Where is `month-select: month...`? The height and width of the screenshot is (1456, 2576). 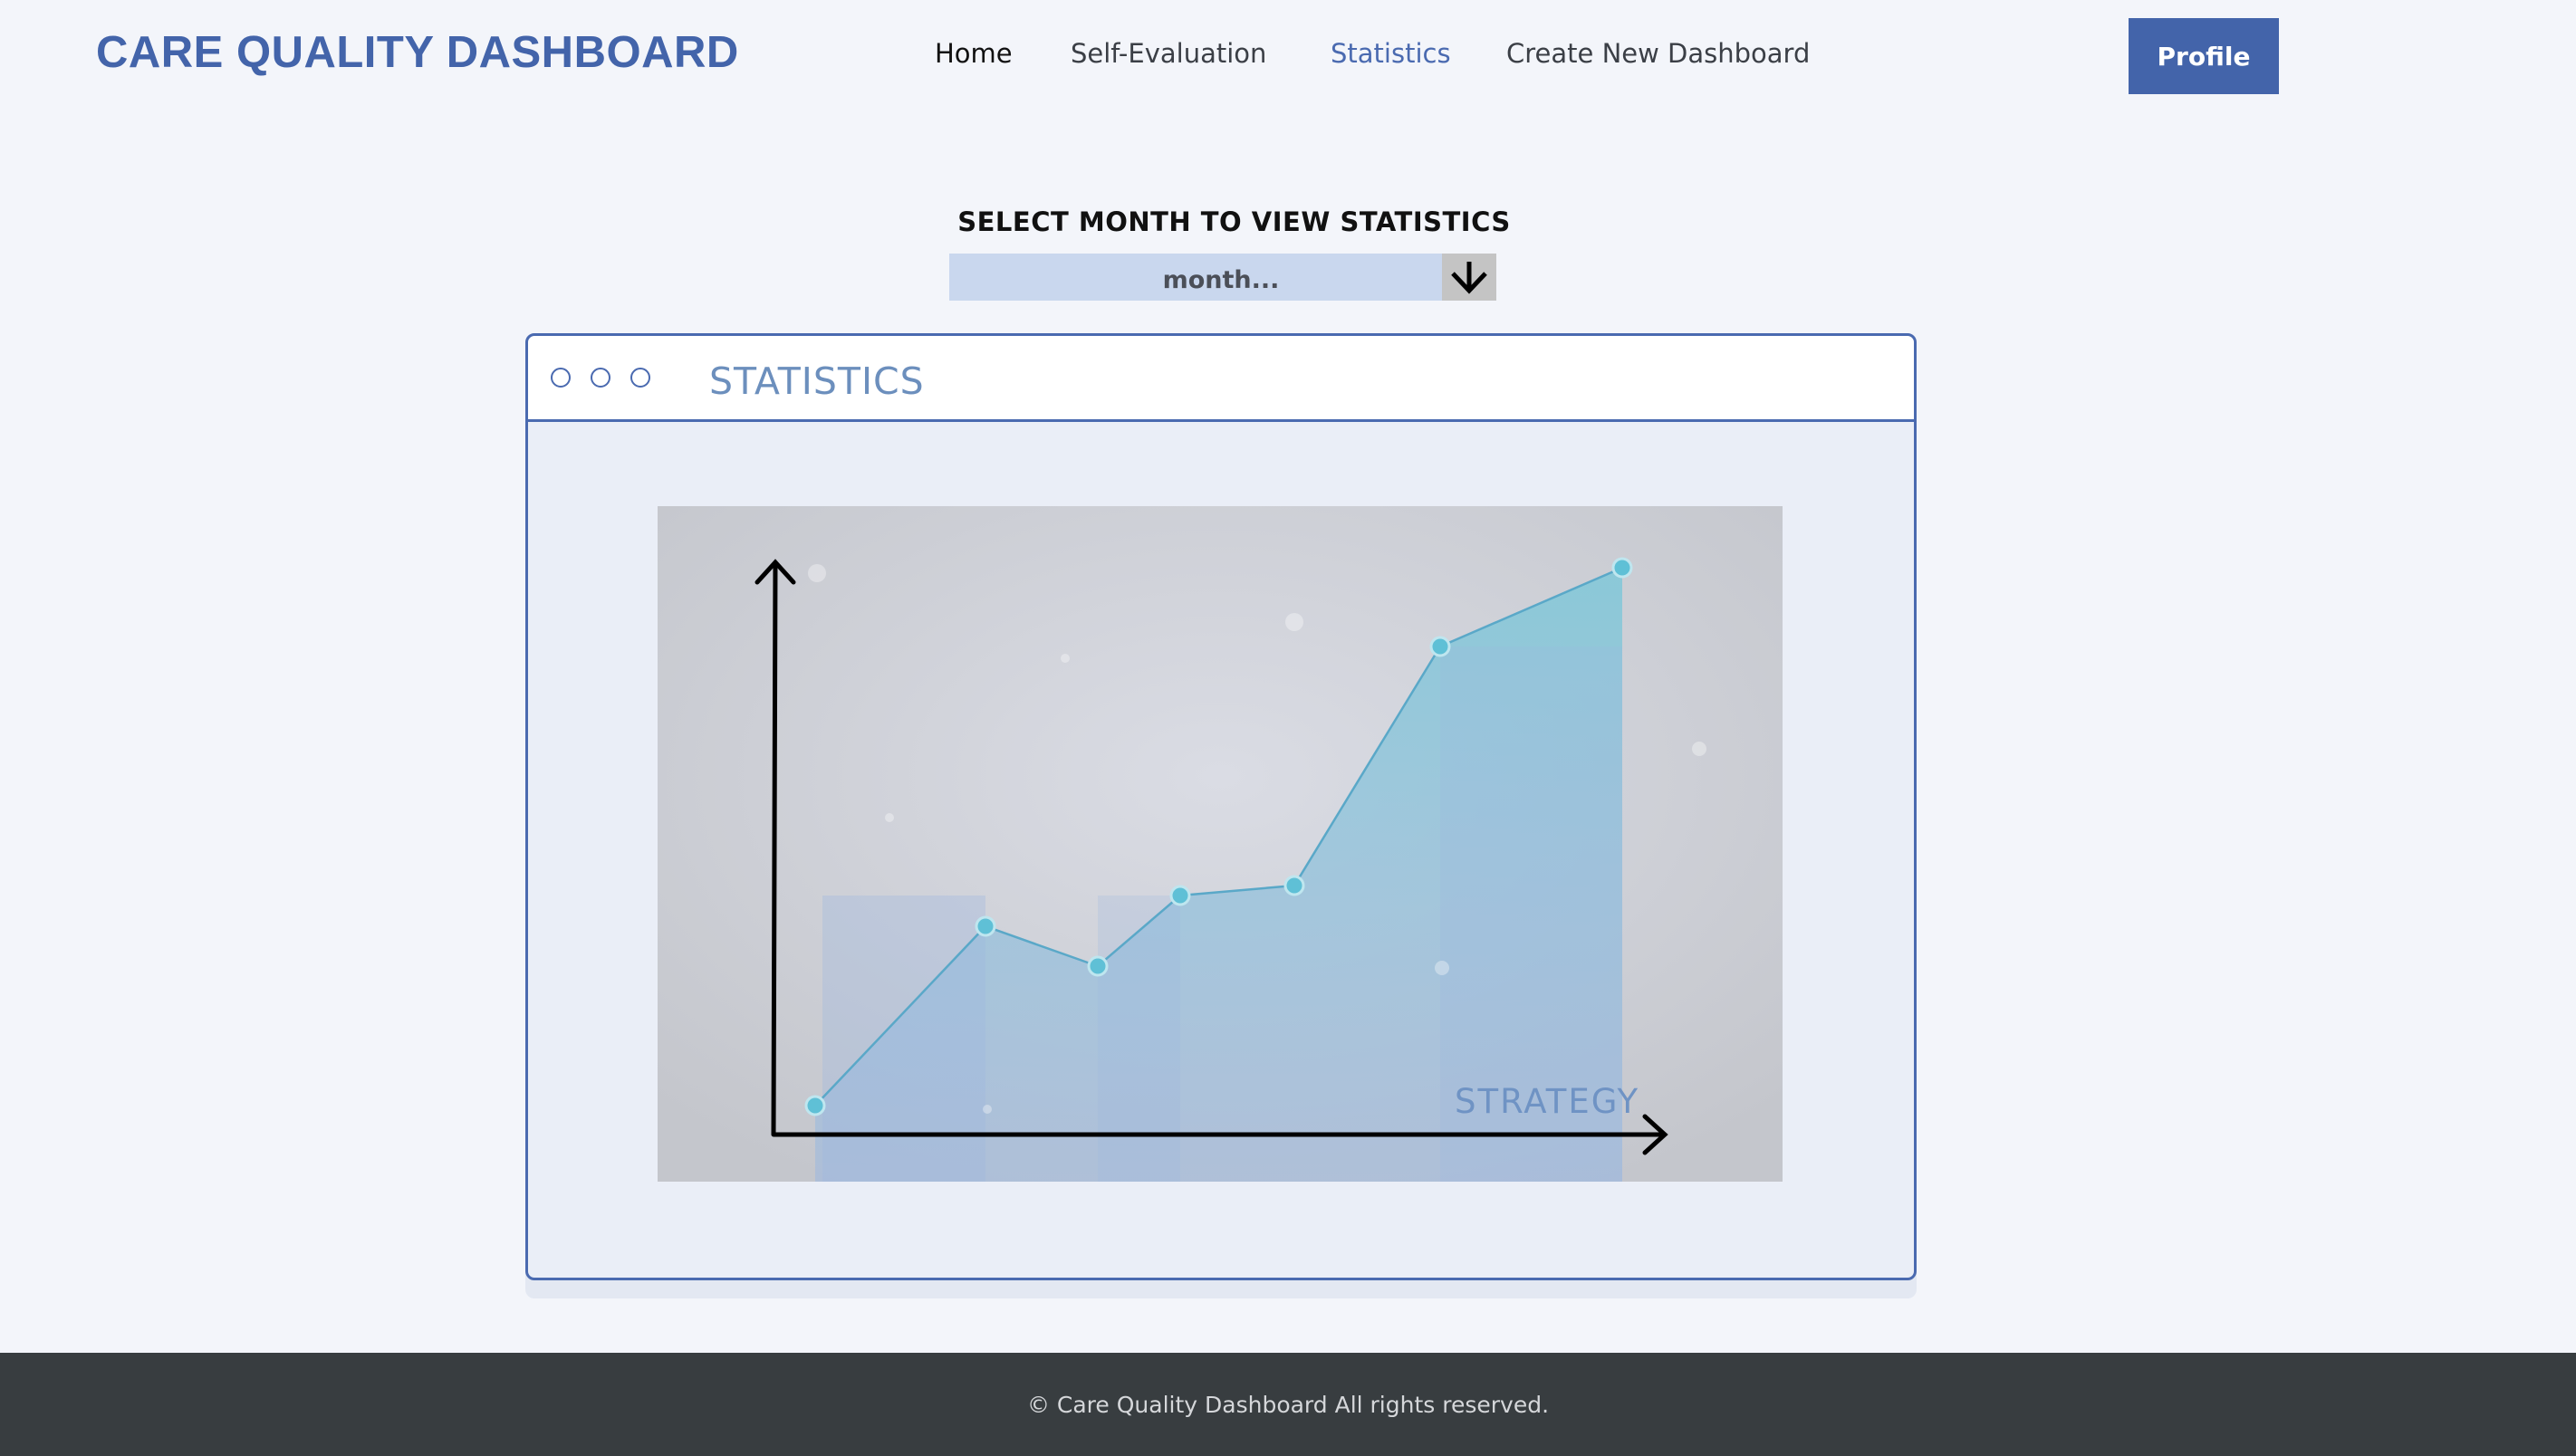
month-select: month... is located at coordinates (1222, 278).